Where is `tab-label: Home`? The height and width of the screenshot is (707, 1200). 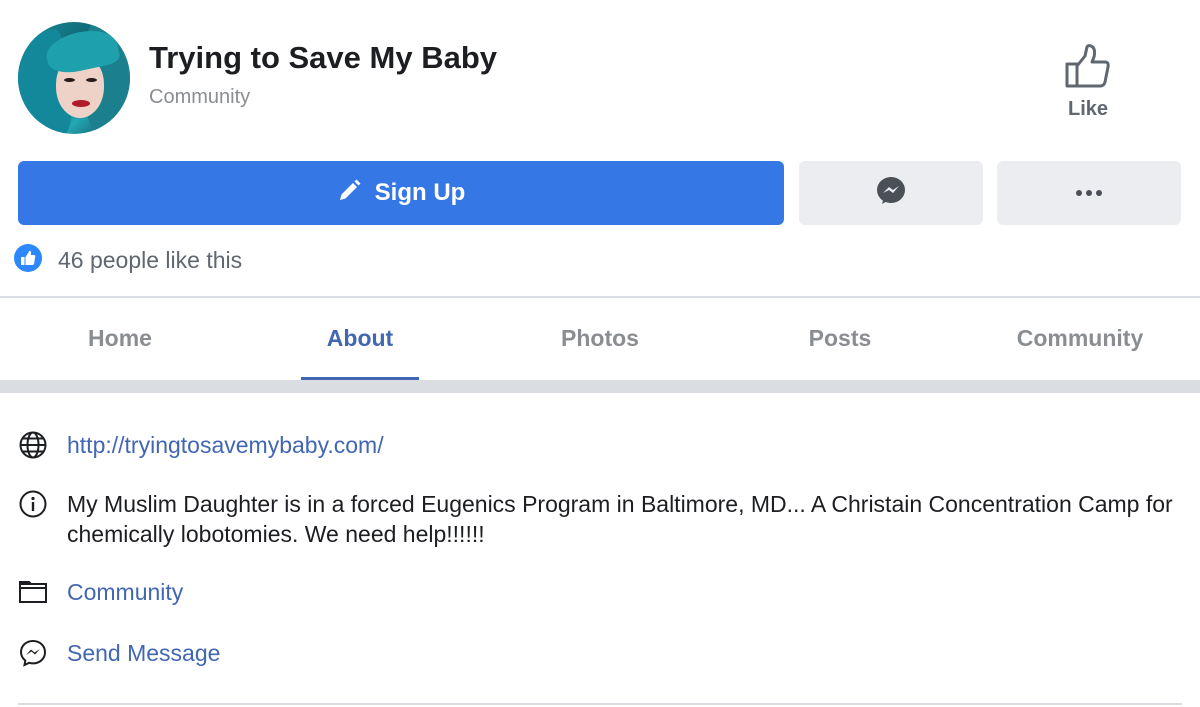
tab-label: Home is located at coordinates (120, 337).